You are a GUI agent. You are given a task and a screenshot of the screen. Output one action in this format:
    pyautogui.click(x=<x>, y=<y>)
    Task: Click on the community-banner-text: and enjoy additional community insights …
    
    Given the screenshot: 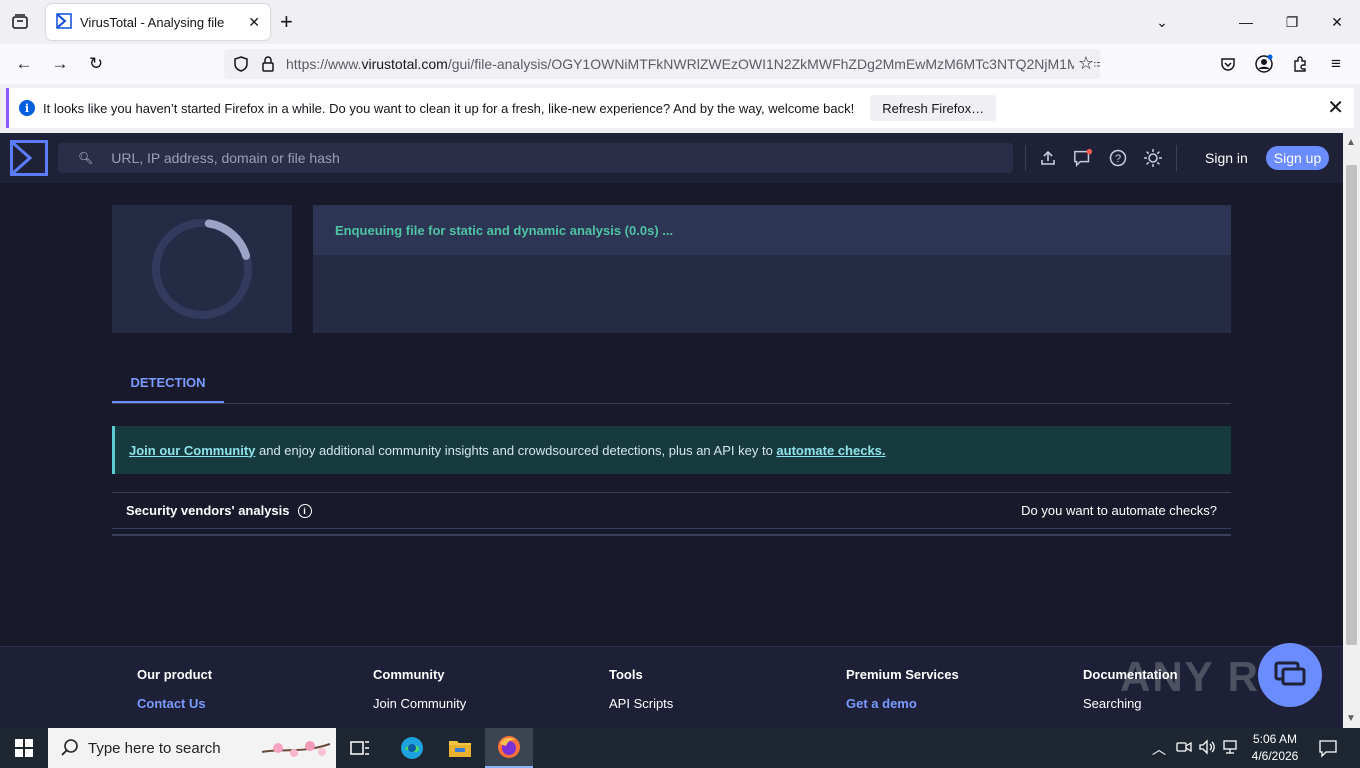 What is the action you would take?
    pyautogui.click(x=516, y=450)
    